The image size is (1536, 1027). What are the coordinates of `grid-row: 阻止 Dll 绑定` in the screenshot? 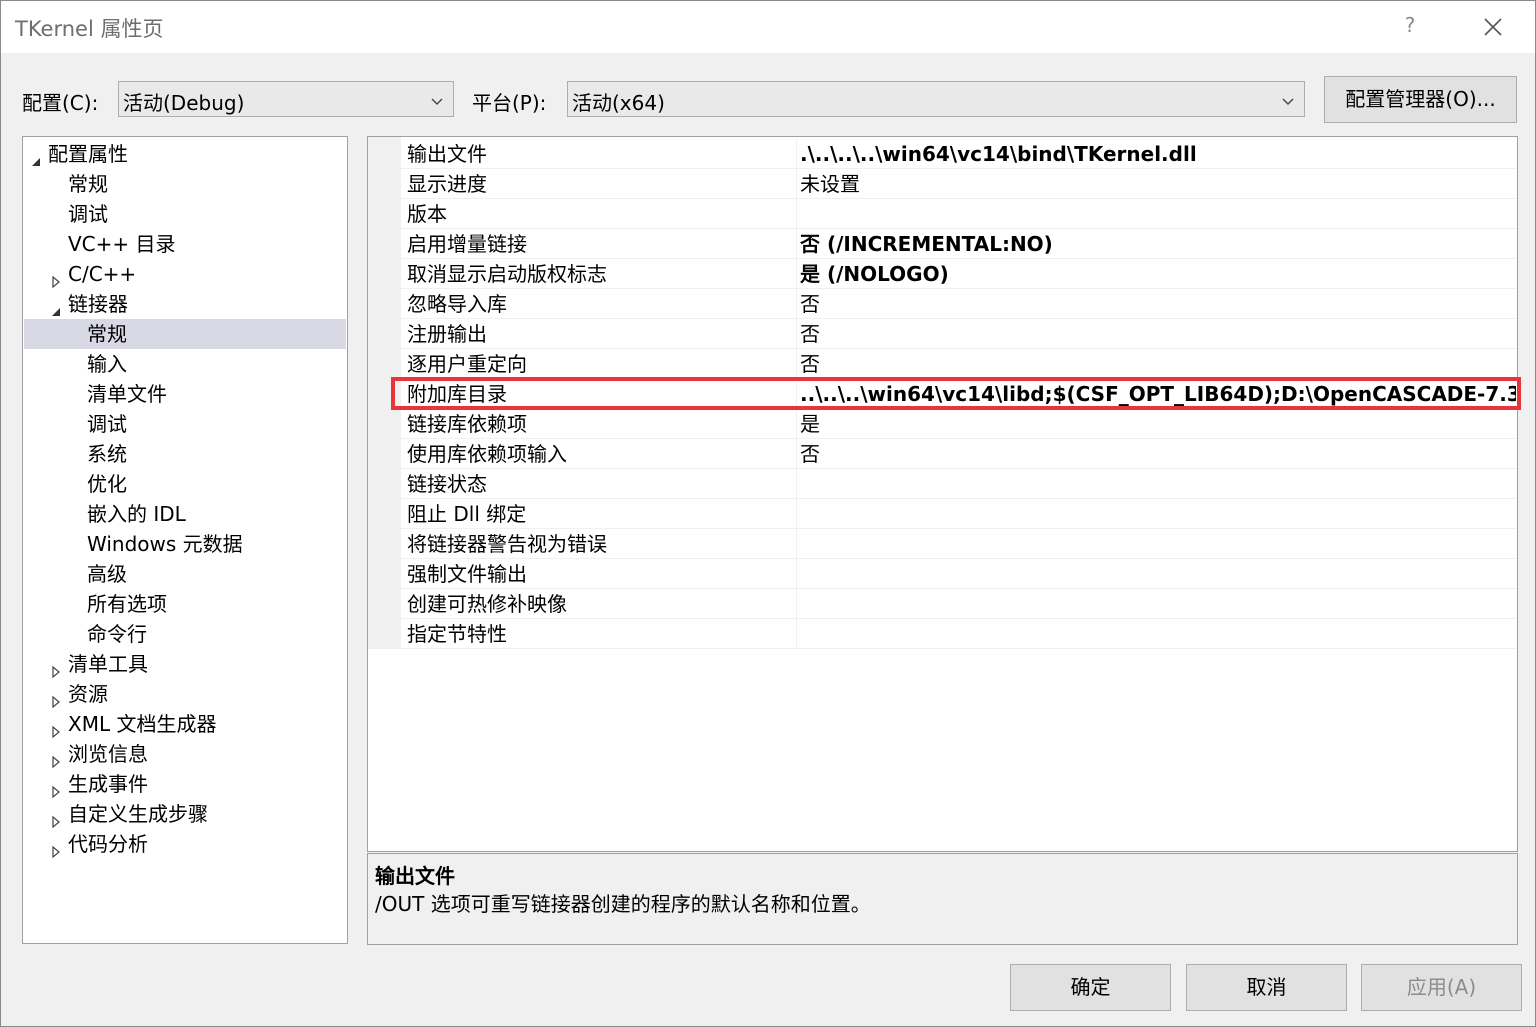 It's located at (942, 514).